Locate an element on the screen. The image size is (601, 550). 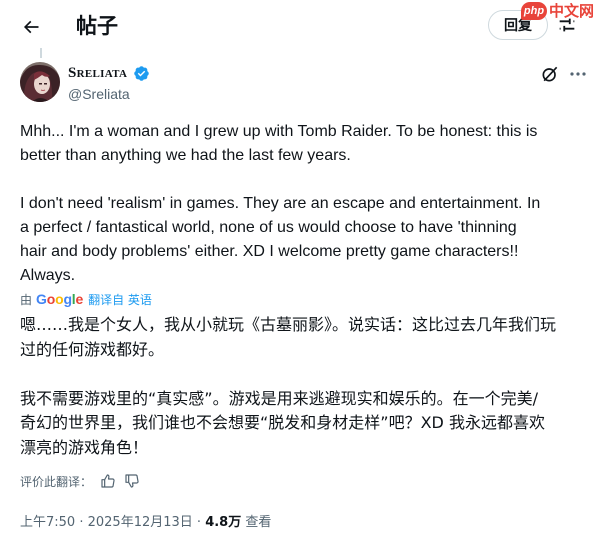
thumbs-down-icon is located at coordinates (132, 481).